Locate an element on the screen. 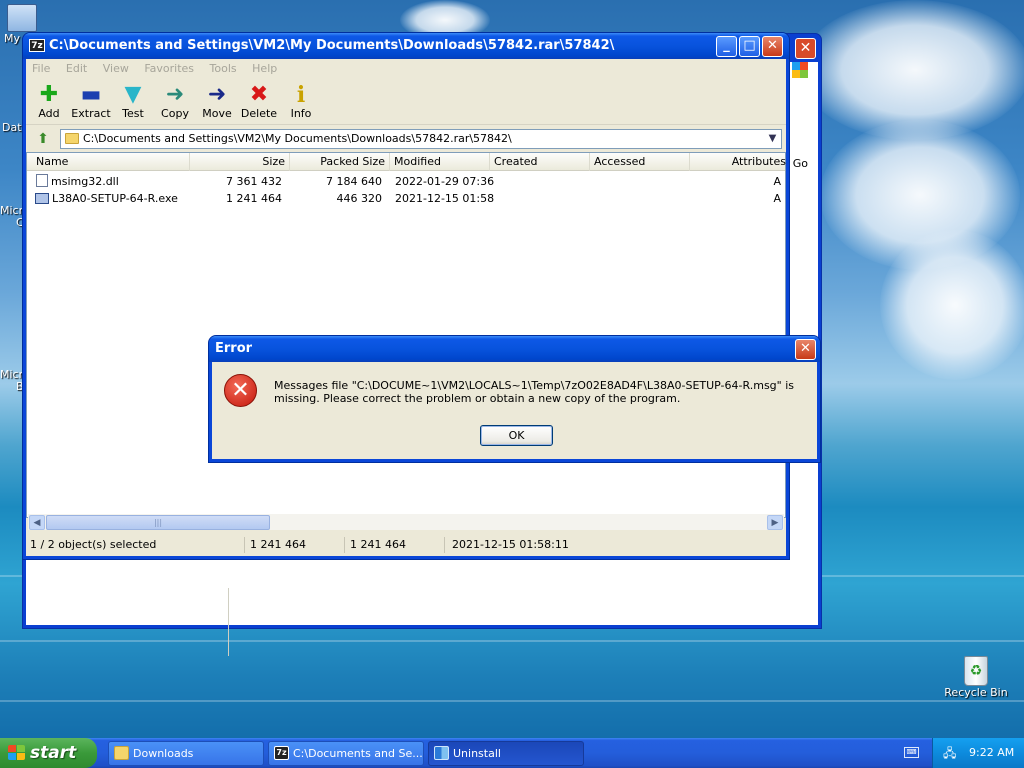 The width and height of the screenshot is (1024, 768). exe-file-icon is located at coordinates (42, 198).